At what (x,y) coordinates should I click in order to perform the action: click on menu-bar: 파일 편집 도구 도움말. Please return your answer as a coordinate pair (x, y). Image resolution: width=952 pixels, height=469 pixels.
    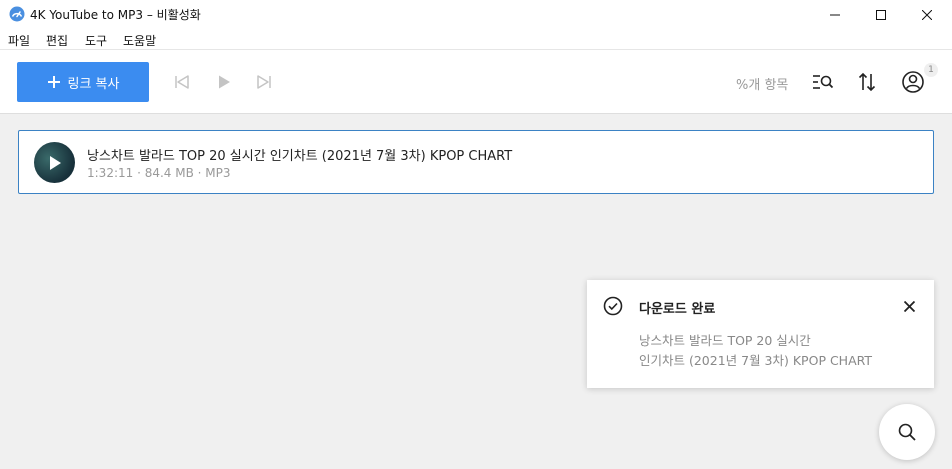
    Looking at the image, I should click on (476, 39).